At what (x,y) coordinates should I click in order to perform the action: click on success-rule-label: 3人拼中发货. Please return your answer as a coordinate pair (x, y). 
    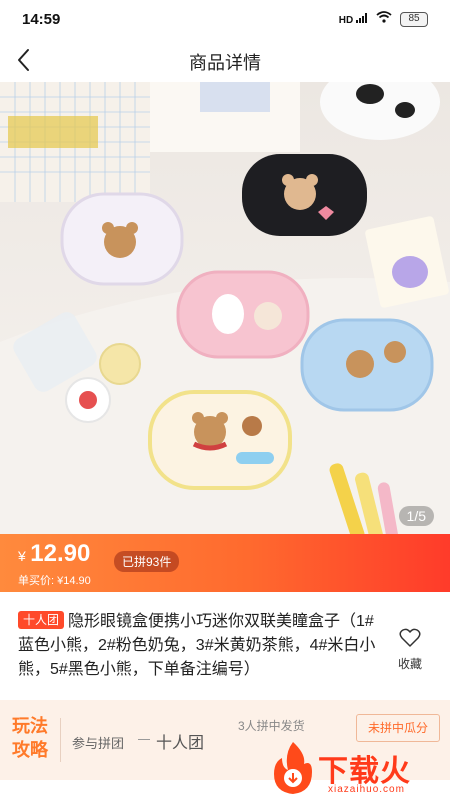
    Looking at the image, I should click on (271, 726).